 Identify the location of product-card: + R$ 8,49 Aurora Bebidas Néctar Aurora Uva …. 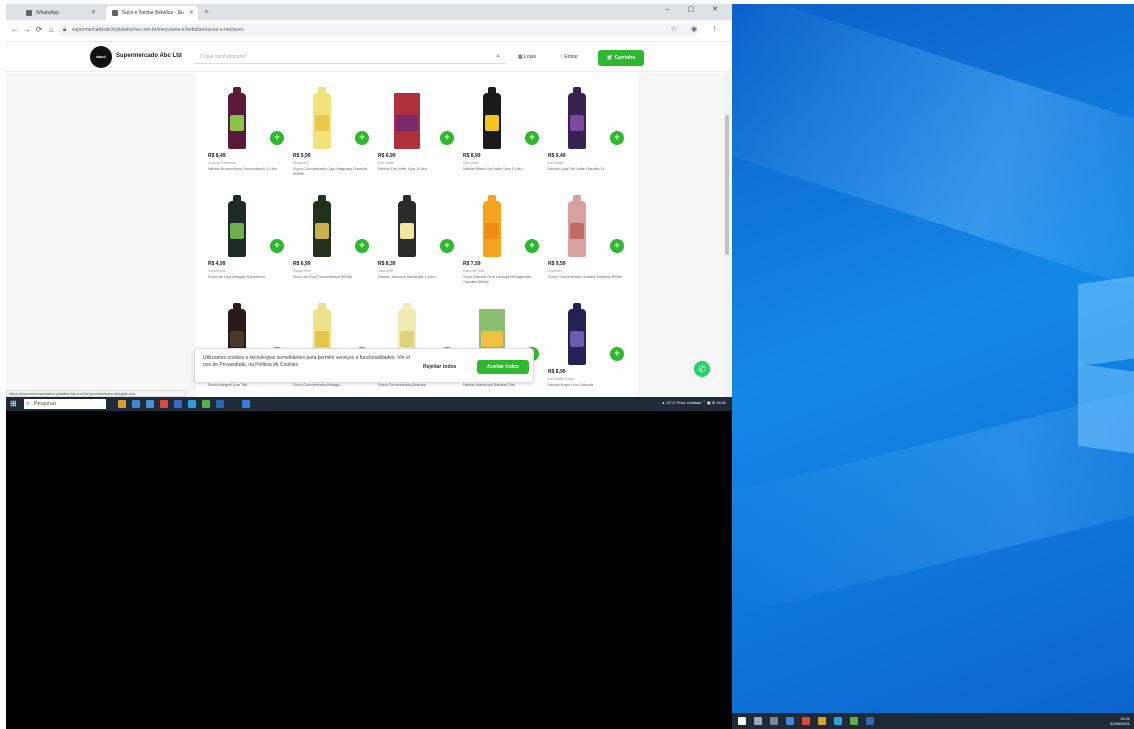
(241, 142).